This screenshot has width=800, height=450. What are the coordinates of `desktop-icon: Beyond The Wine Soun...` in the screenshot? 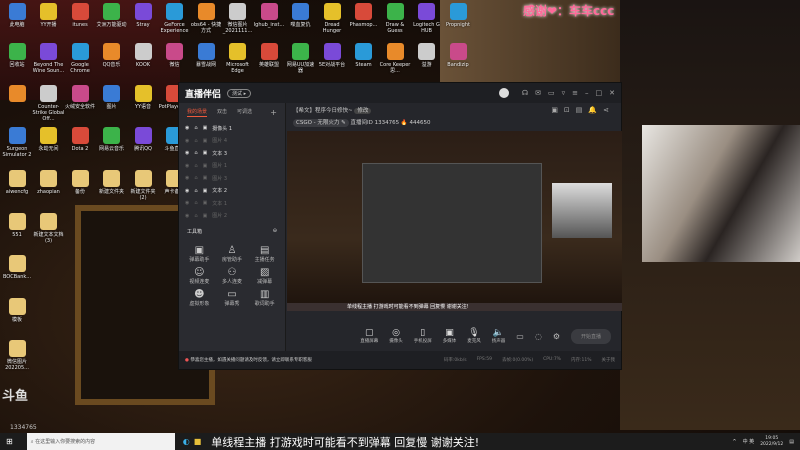 It's located at (49, 58).